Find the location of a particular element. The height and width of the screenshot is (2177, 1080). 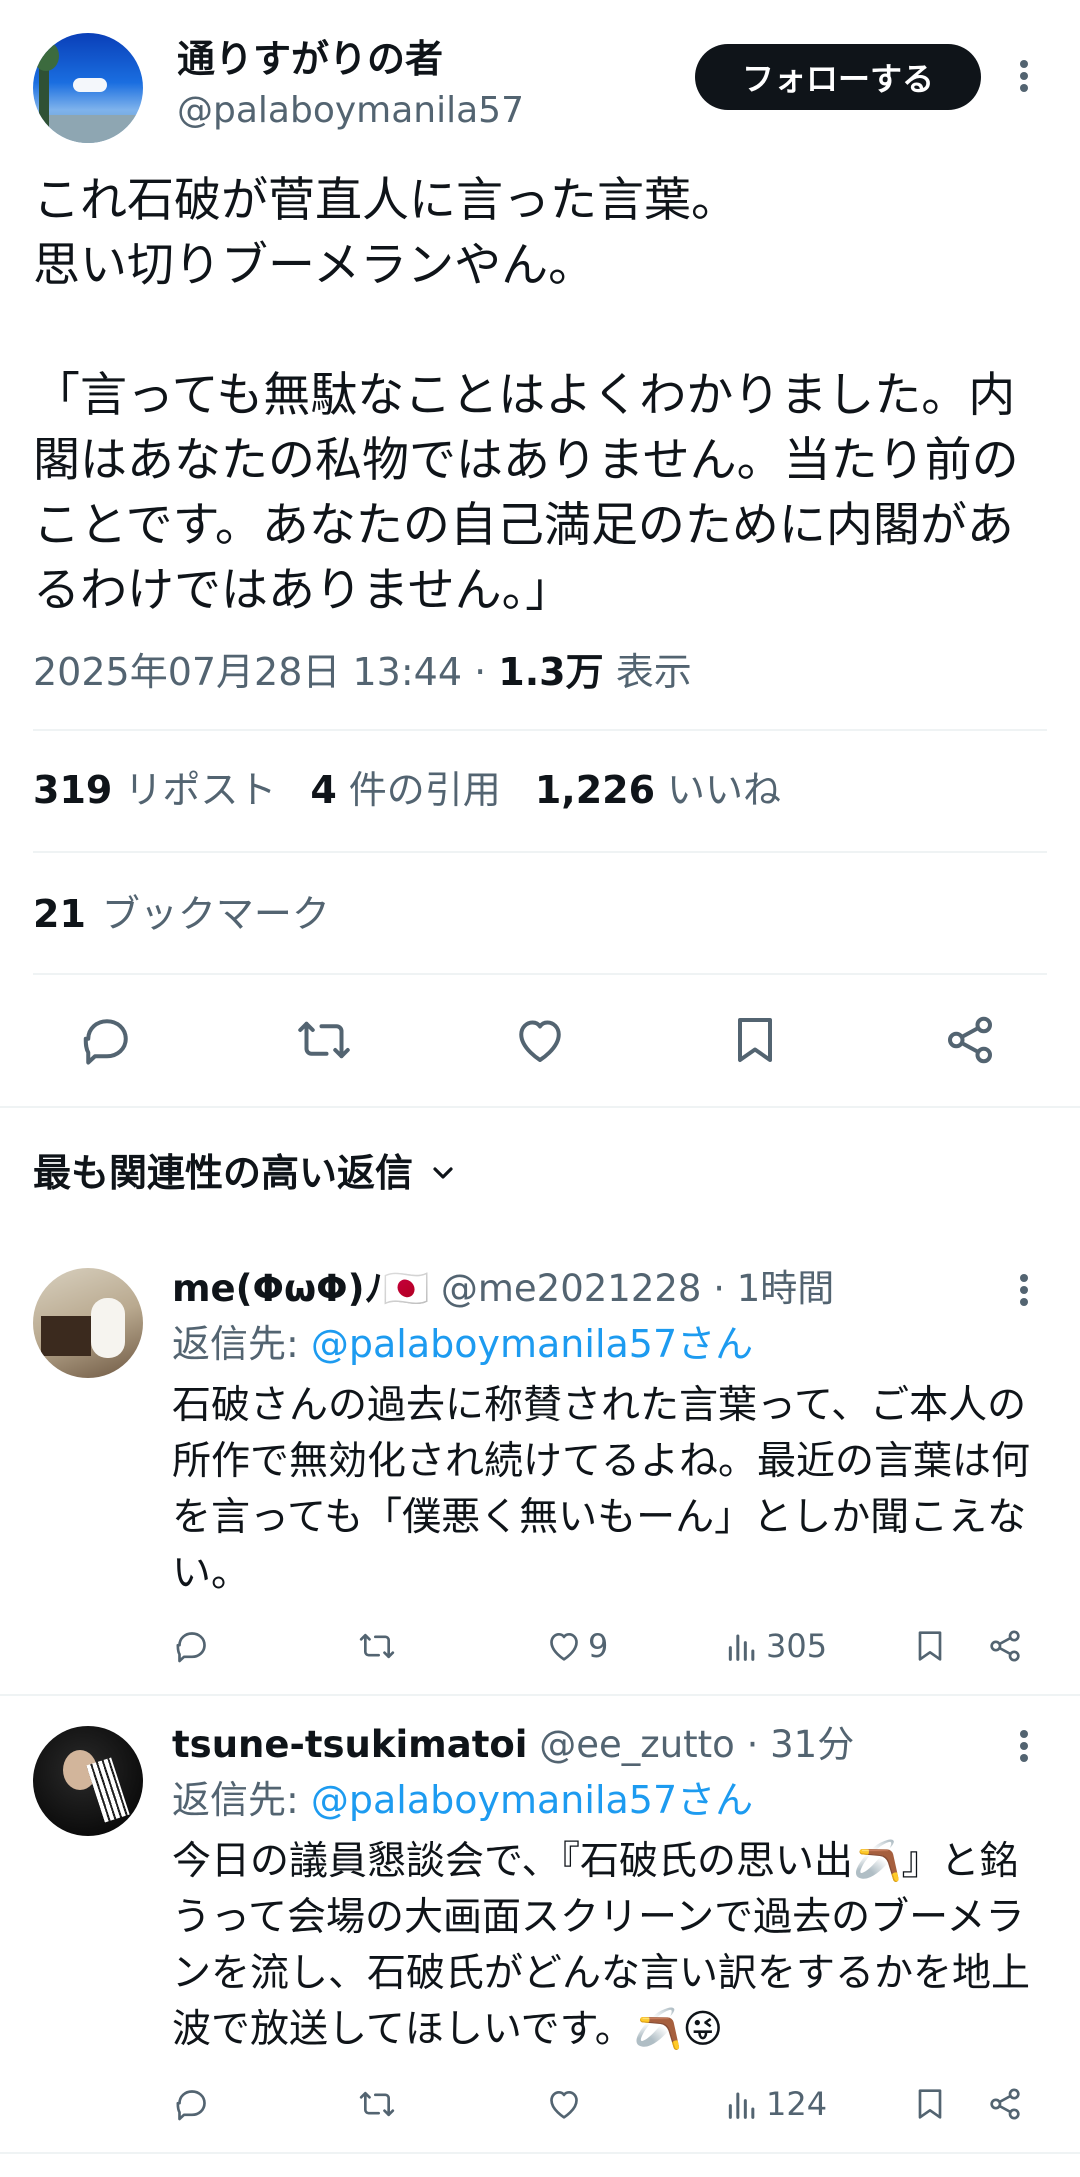

sort-label: 最も関連性の高い返信 is located at coordinates (223, 1173).